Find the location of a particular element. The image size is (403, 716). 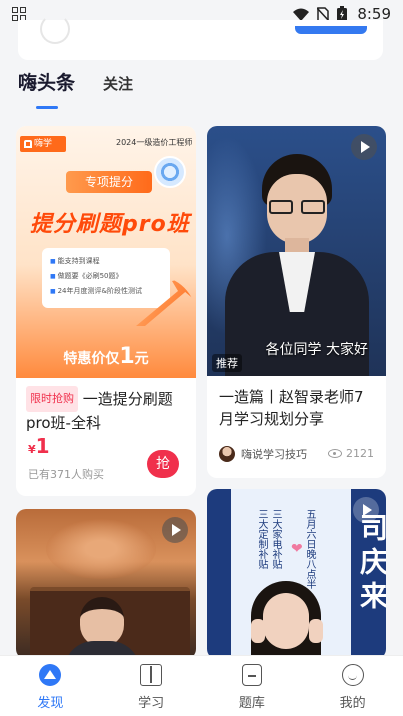

grab-button: 抢 is located at coordinates (163, 464).